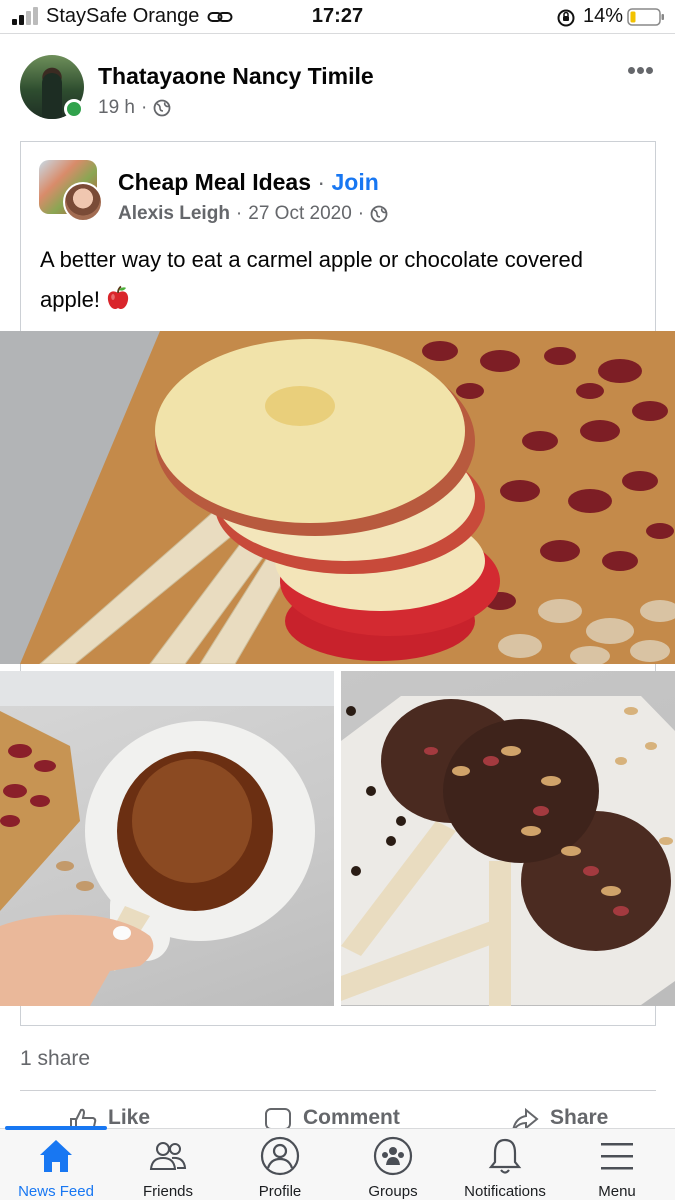  I want to click on active-tab-indicator, so click(56, 1128).